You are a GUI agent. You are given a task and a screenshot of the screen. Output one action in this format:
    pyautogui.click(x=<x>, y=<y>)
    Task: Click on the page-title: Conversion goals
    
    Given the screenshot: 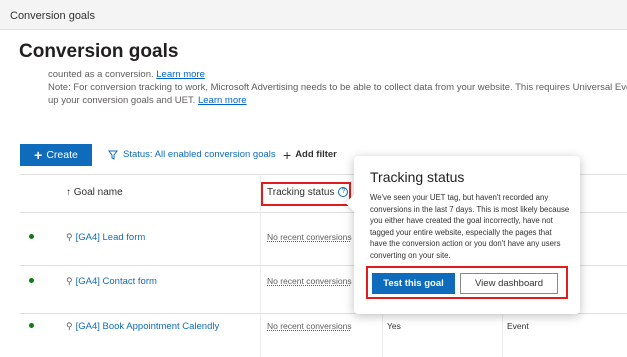 What is the action you would take?
    pyautogui.click(x=99, y=51)
    